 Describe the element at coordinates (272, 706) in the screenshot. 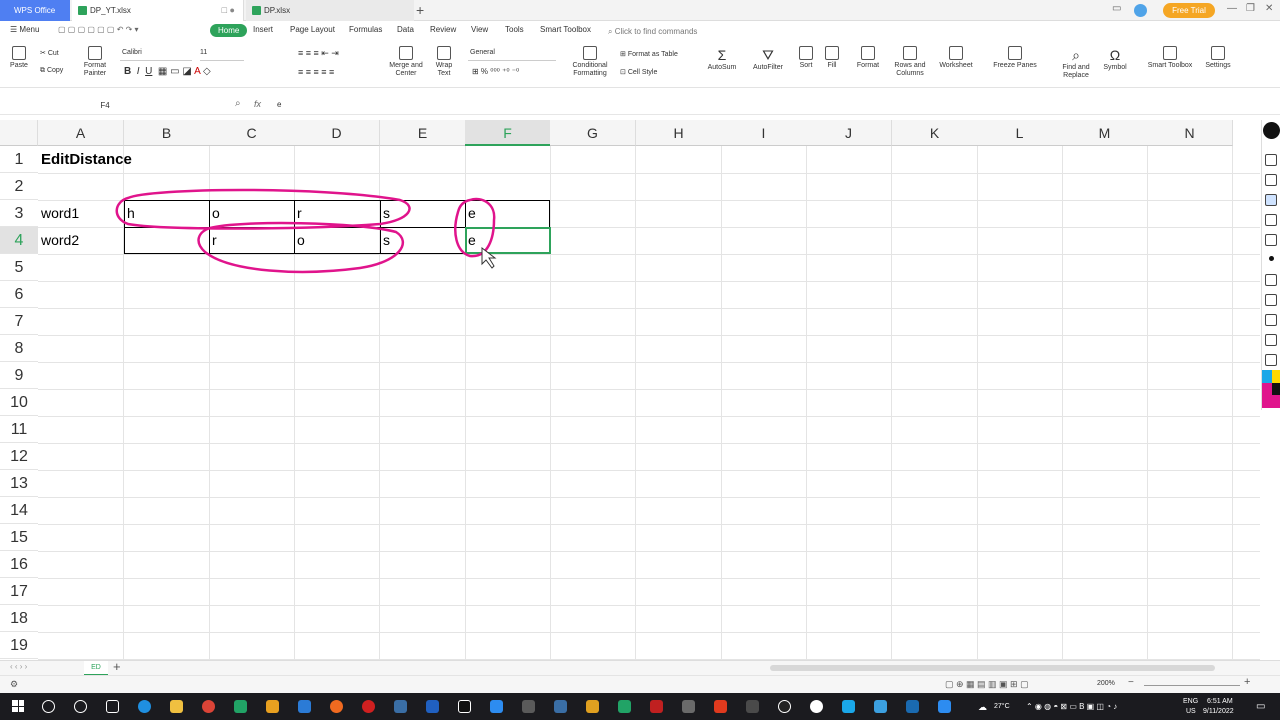

I see `sublime-icon` at that location.